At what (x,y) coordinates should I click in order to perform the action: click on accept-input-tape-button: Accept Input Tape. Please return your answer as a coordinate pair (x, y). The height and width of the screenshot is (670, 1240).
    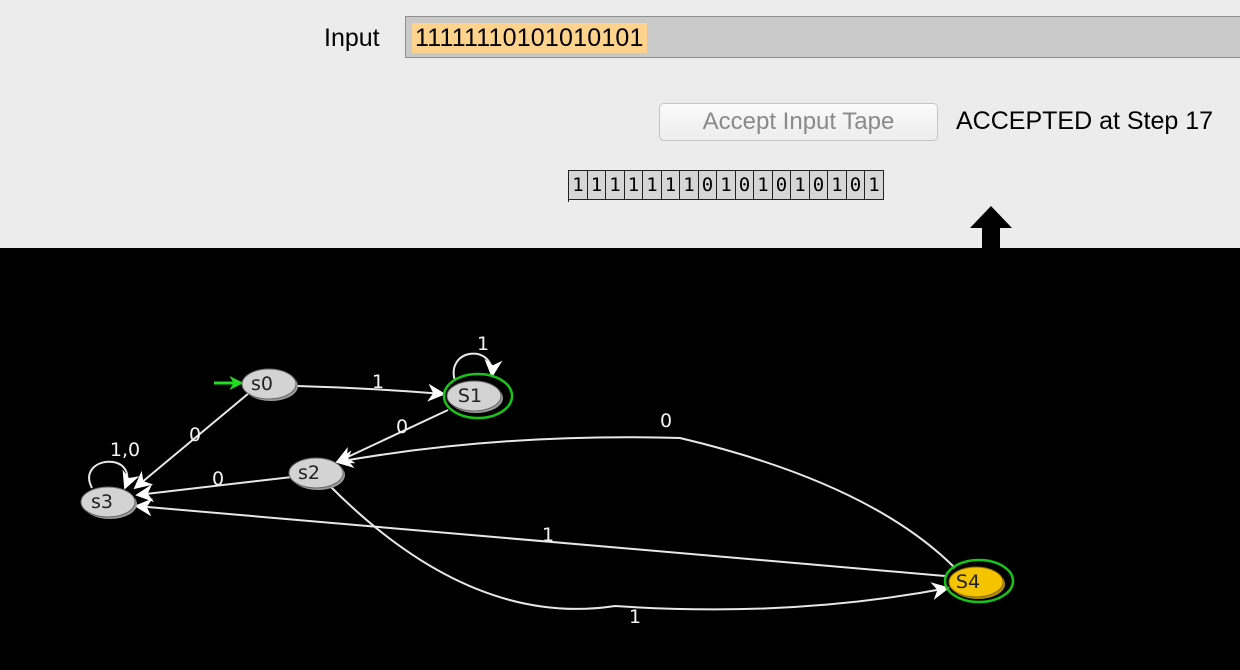
    Looking at the image, I should click on (798, 122).